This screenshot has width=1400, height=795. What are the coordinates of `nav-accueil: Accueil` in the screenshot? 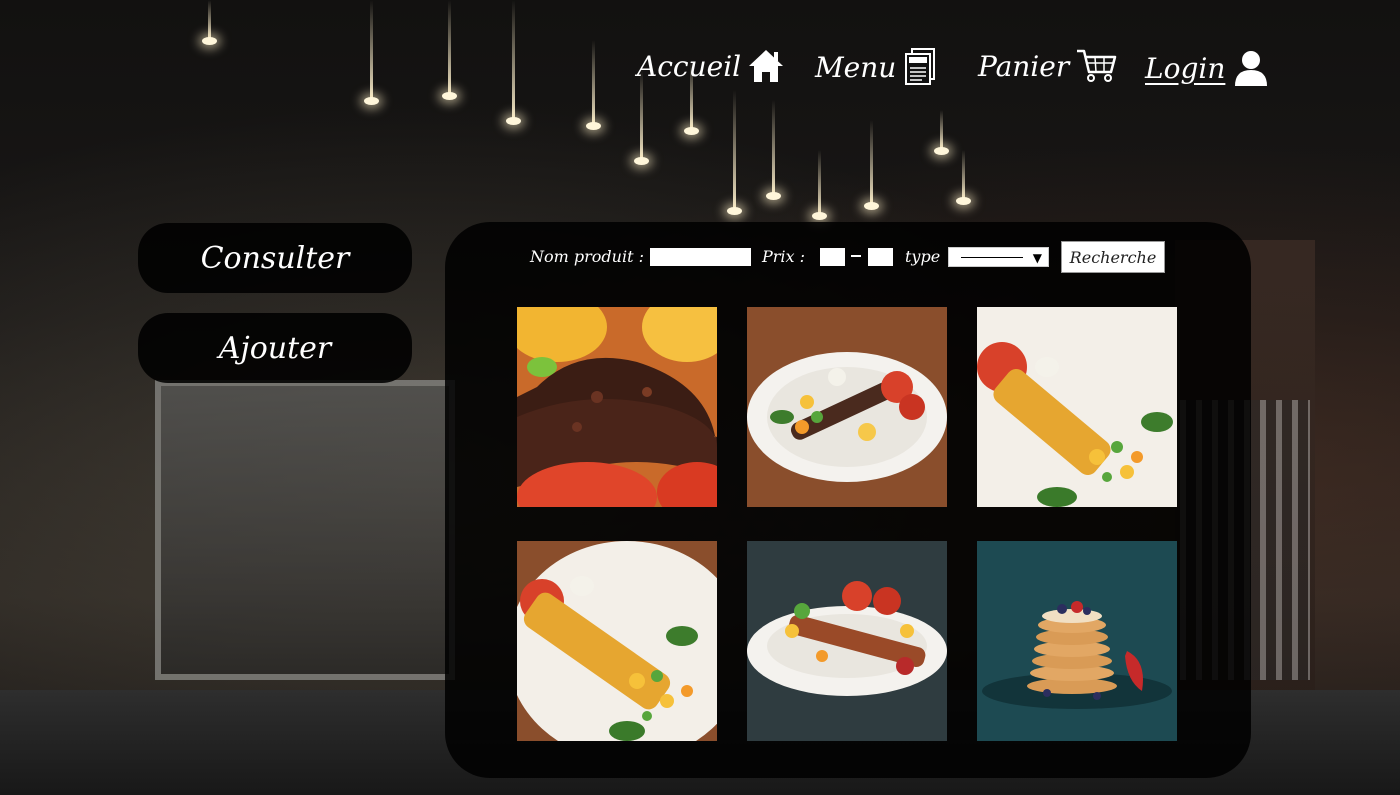 It's located at (711, 66).